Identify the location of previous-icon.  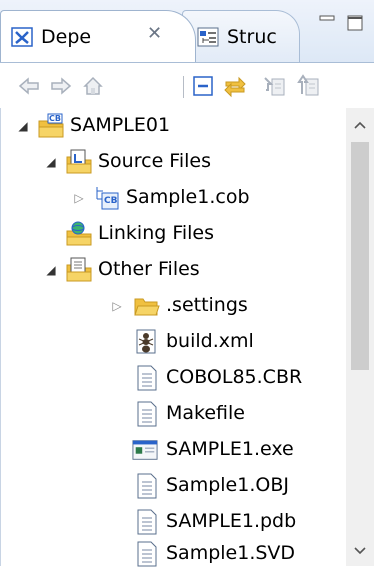
(309, 86).